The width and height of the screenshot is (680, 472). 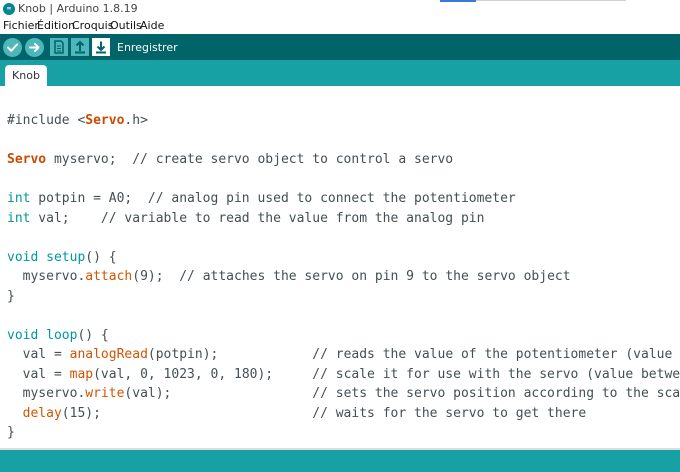 What do you see at coordinates (340, 73) in the screenshot?
I see `tab-strip: Knob` at bounding box center [340, 73].